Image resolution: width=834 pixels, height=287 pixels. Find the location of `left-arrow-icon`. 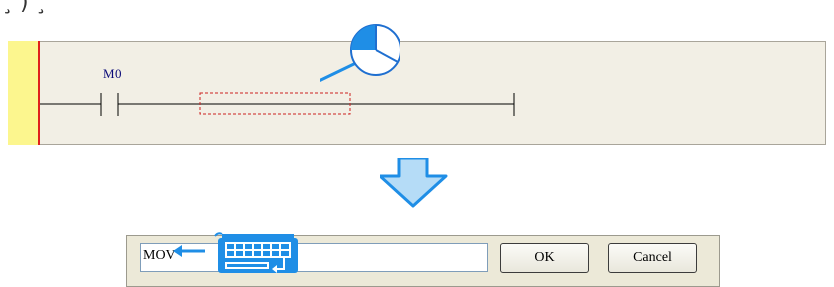

left-arrow-icon is located at coordinates (177, 251).